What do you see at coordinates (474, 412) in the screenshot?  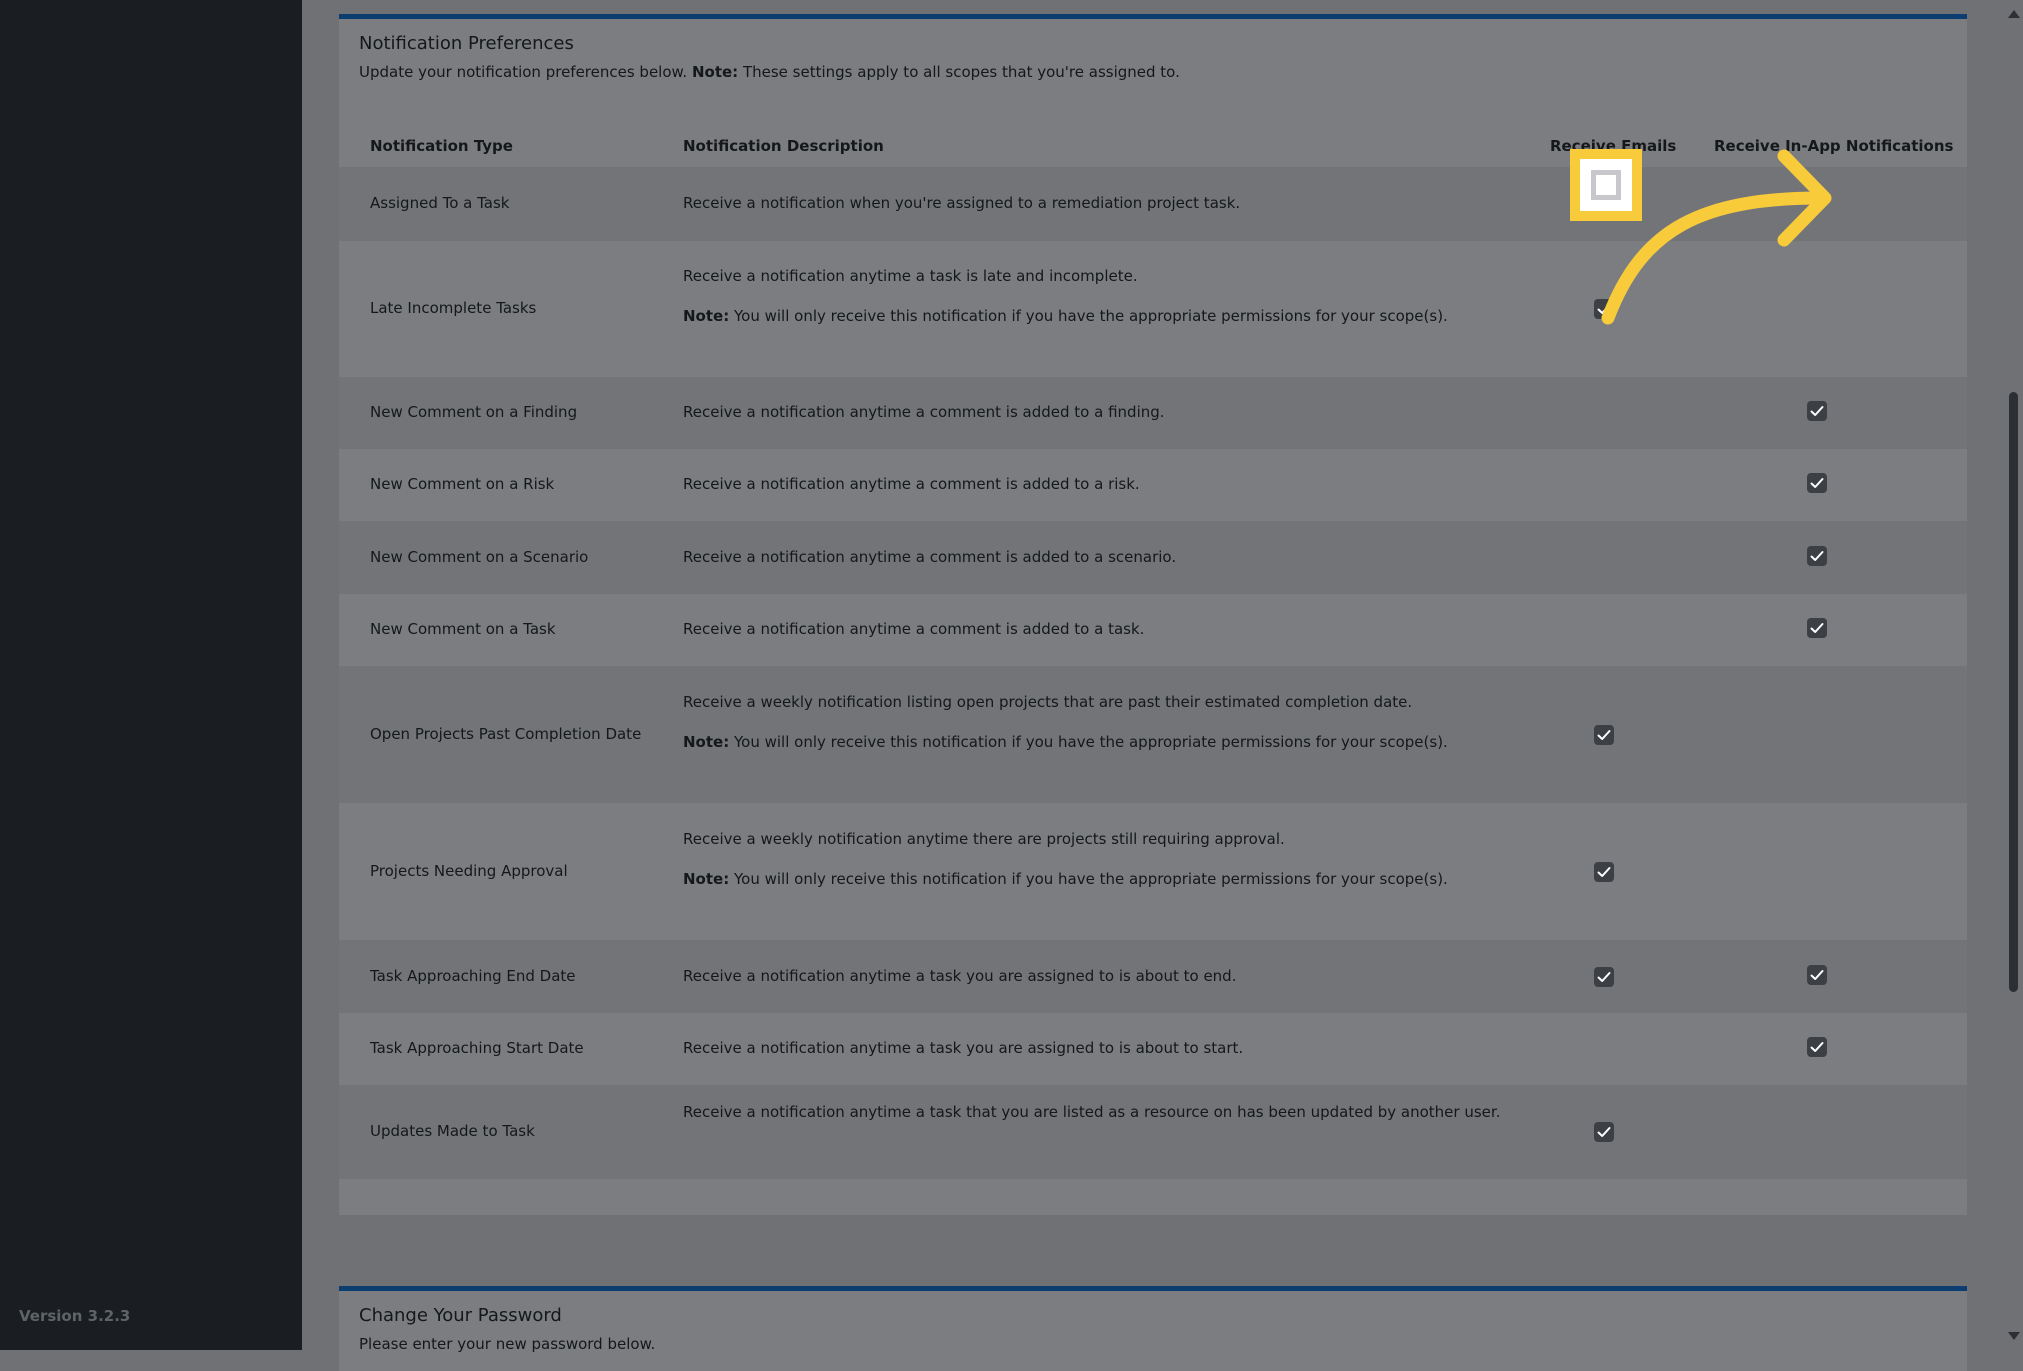 I see `notification-type-cell: New Comment on a Finding` at bounding box center [474, 412].